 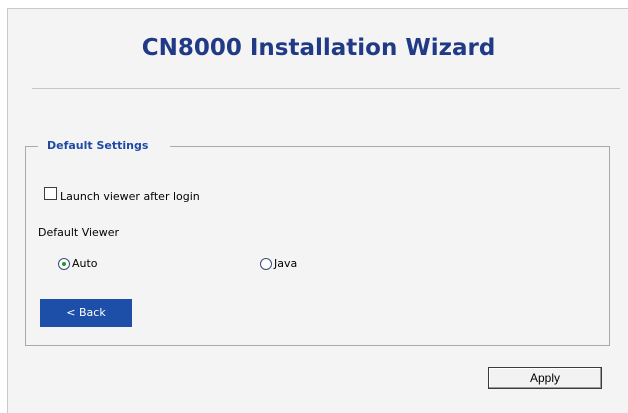 I want to click on back-button: < Back, so click(x=86, y=313).